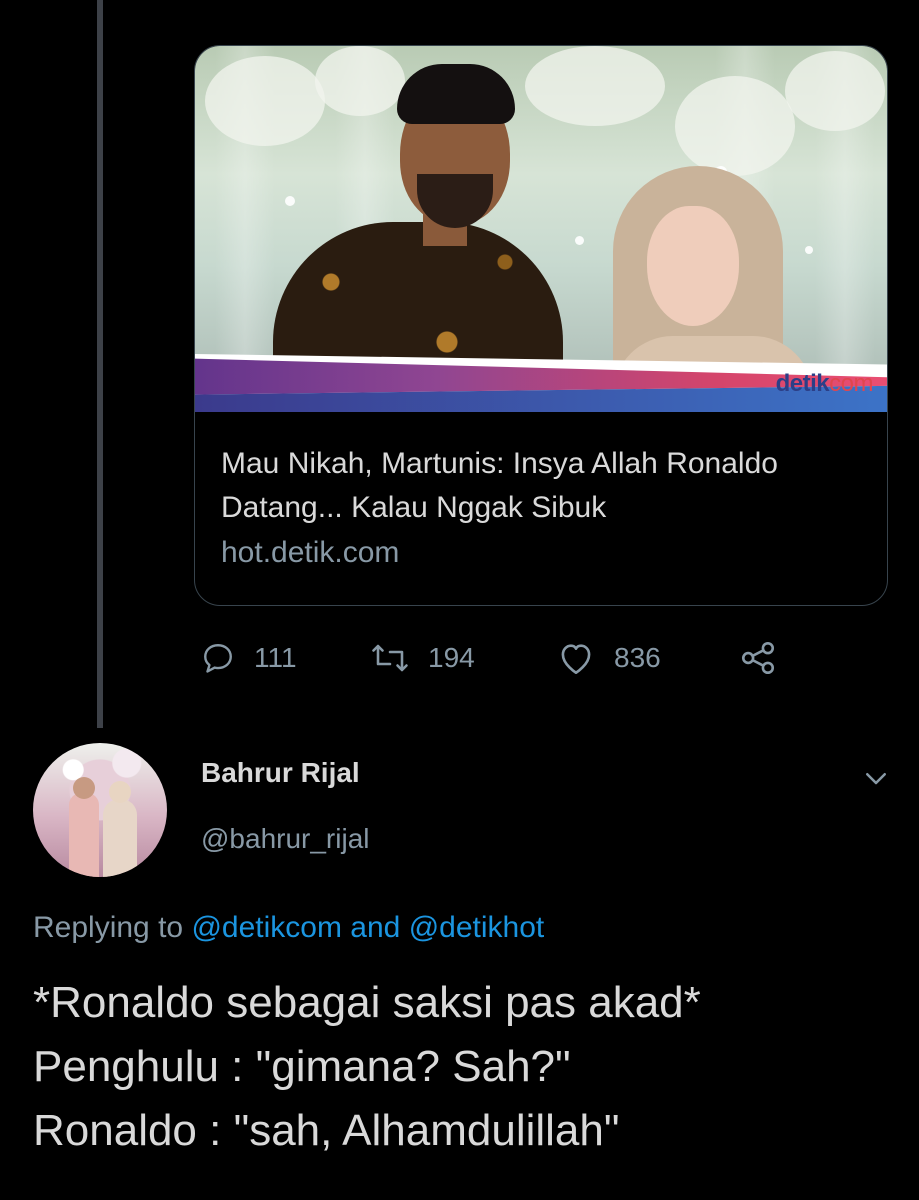  Describe the element at coordinates (456, 94) in the screenshot. I see `man-hair` at that location.